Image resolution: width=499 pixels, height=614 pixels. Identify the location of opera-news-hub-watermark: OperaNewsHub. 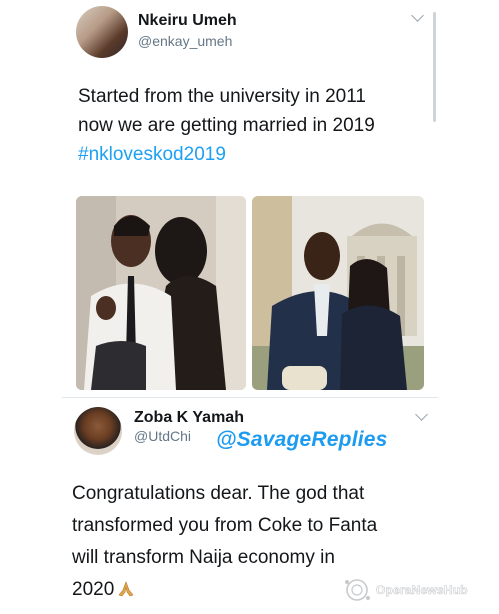
(405, 590).